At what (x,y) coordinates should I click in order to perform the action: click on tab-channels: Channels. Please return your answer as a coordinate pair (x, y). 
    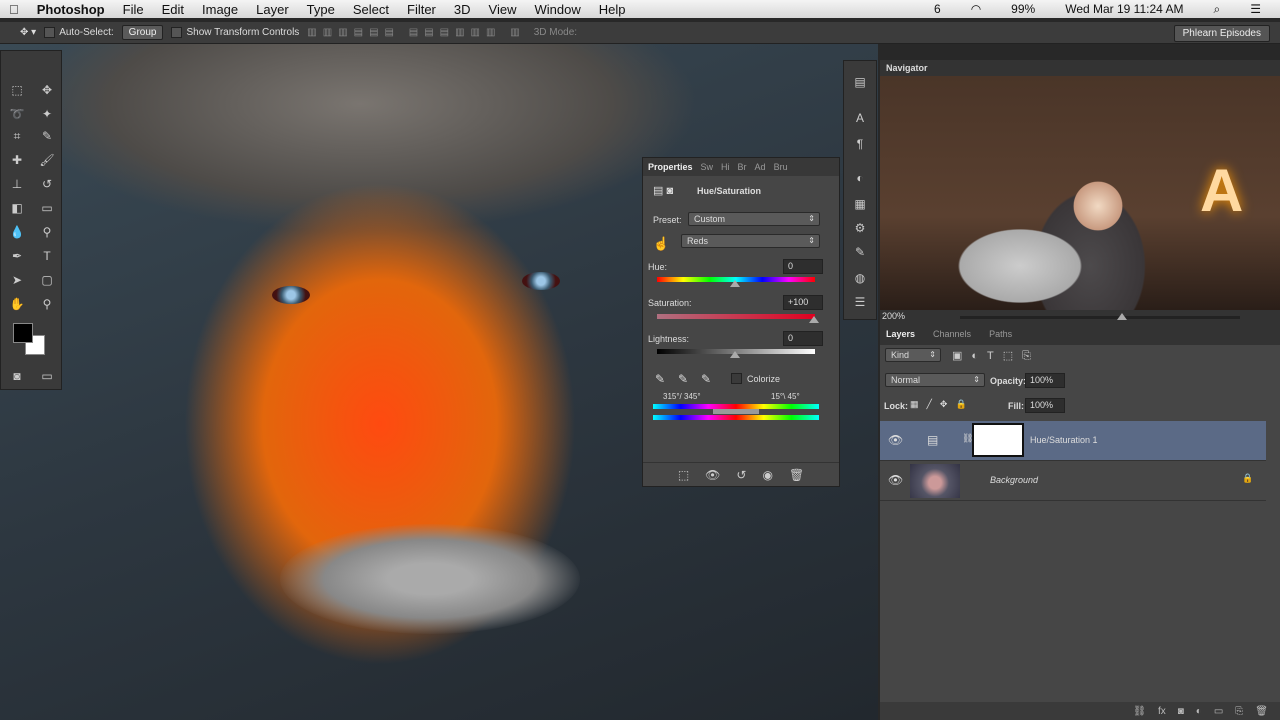
    Looking at the image, I should click on (952, 335).